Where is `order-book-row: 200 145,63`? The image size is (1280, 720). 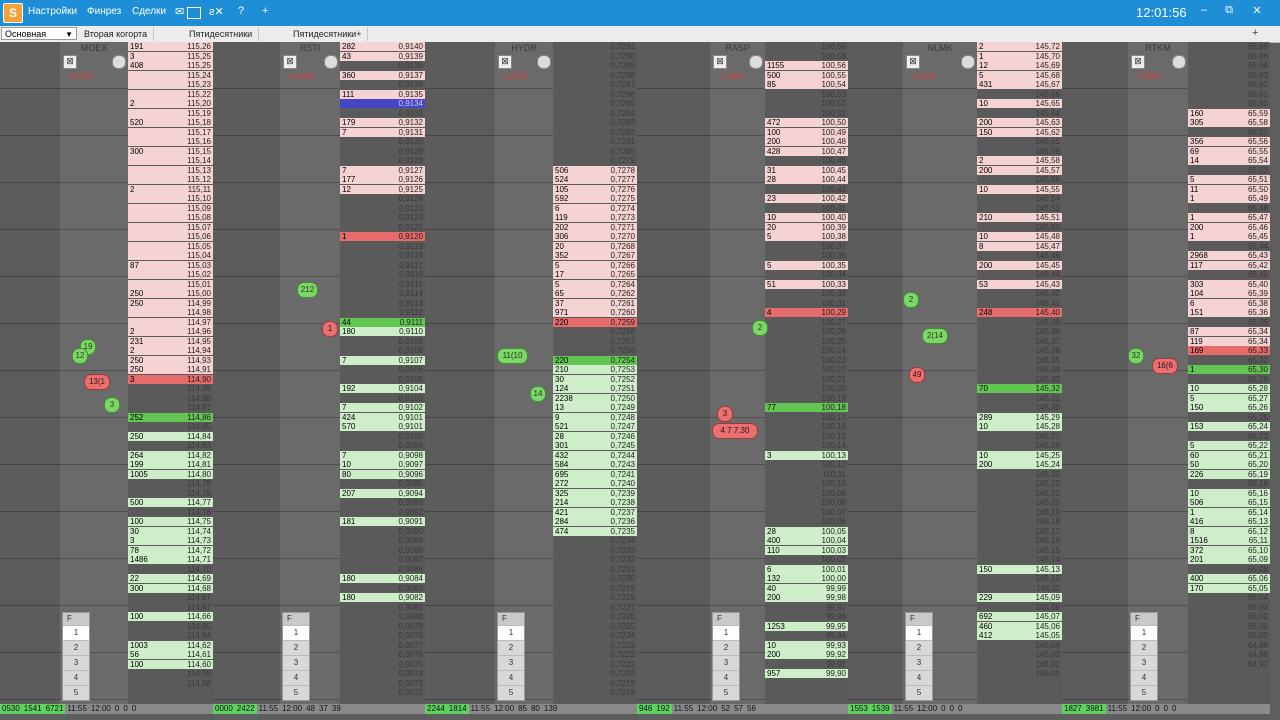
order-book-row: 200 145,63 is located at coordinates (1019, 122).